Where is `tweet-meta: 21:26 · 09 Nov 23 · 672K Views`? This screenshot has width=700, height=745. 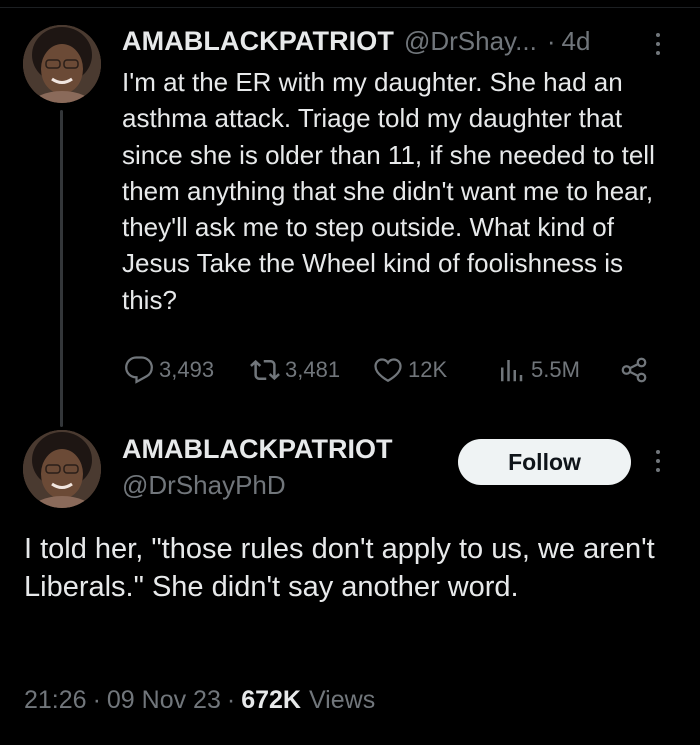
tweet-meta: 21:26 · 09 Nov 23 · 672K Views is located at coordinates (199, 700).